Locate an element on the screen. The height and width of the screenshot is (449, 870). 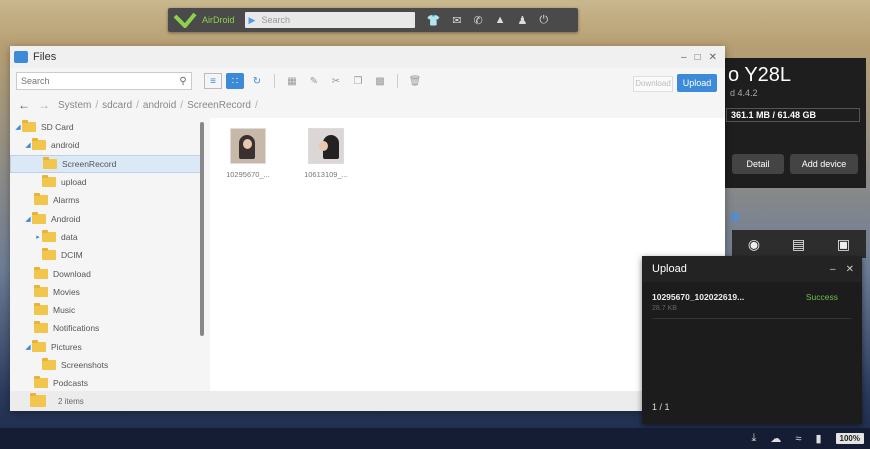
tree-item-screenshots: Screenshots is located at coordinates (106, 365).